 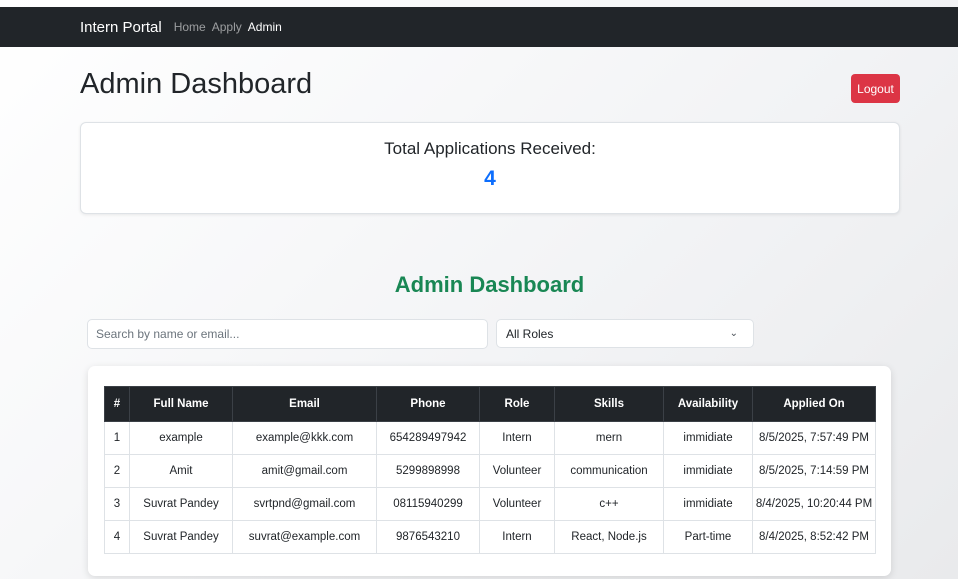 I want to click on page-title: Admin Dashboard, so click(x=196, y=84).